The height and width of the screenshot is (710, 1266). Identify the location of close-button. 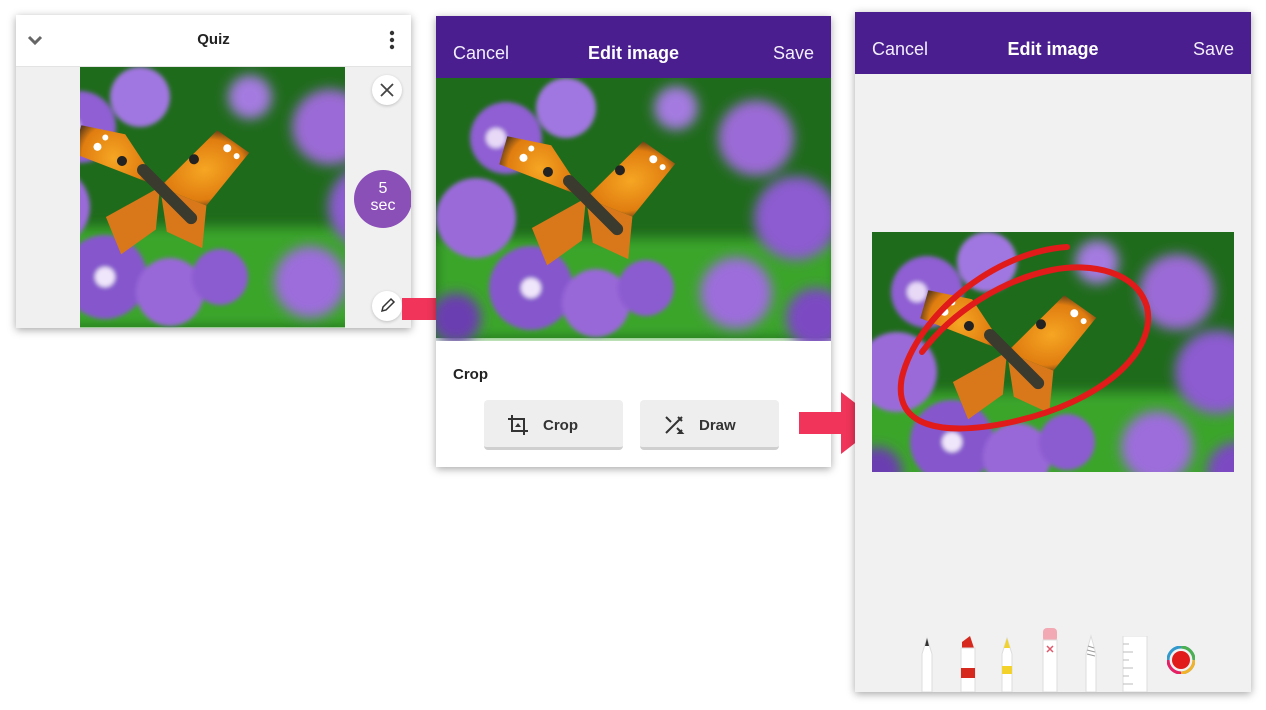
(387, 90).